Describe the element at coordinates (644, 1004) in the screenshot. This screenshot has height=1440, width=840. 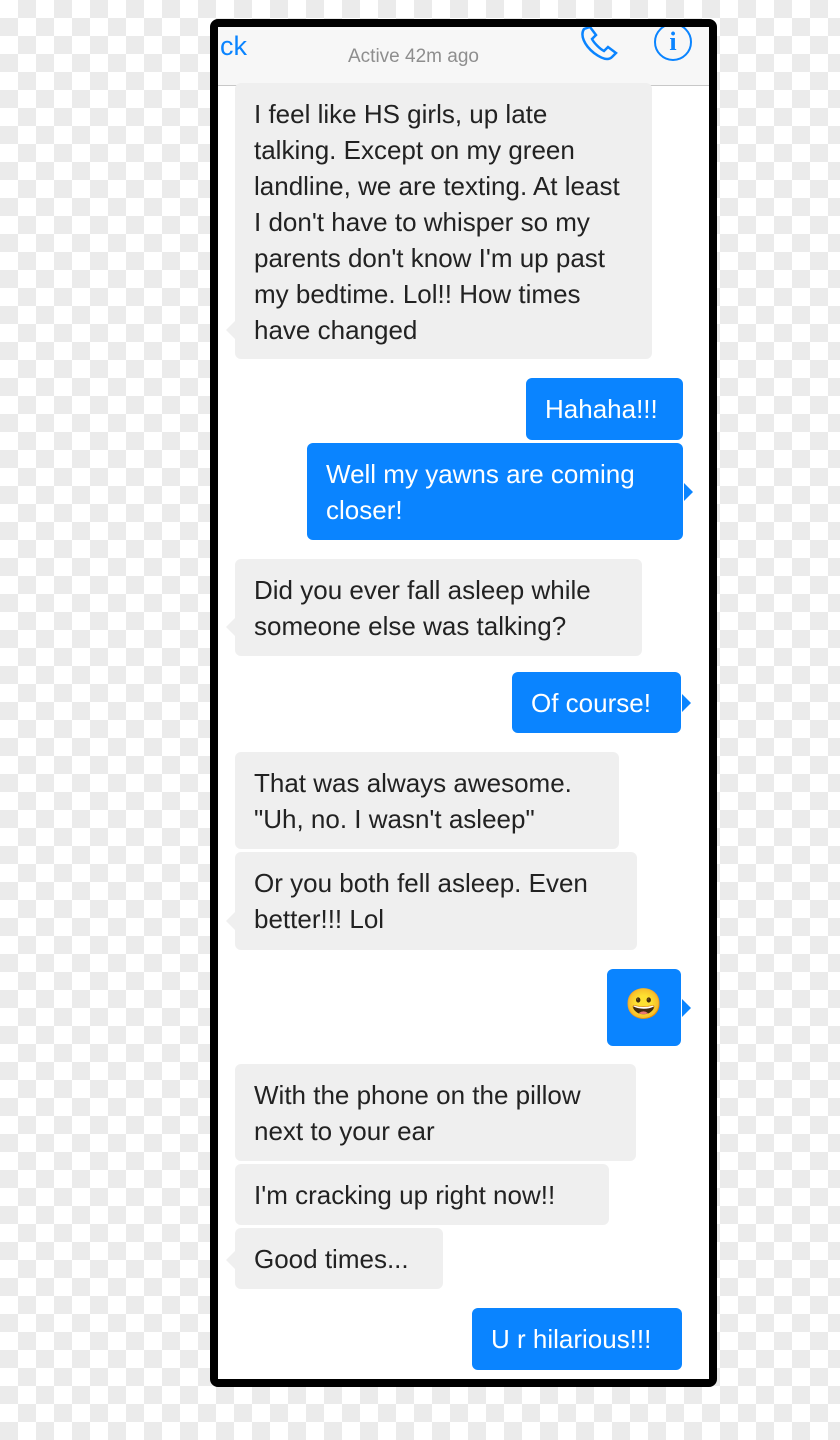
I see `grinning-face-emoji: 😀` at that location.